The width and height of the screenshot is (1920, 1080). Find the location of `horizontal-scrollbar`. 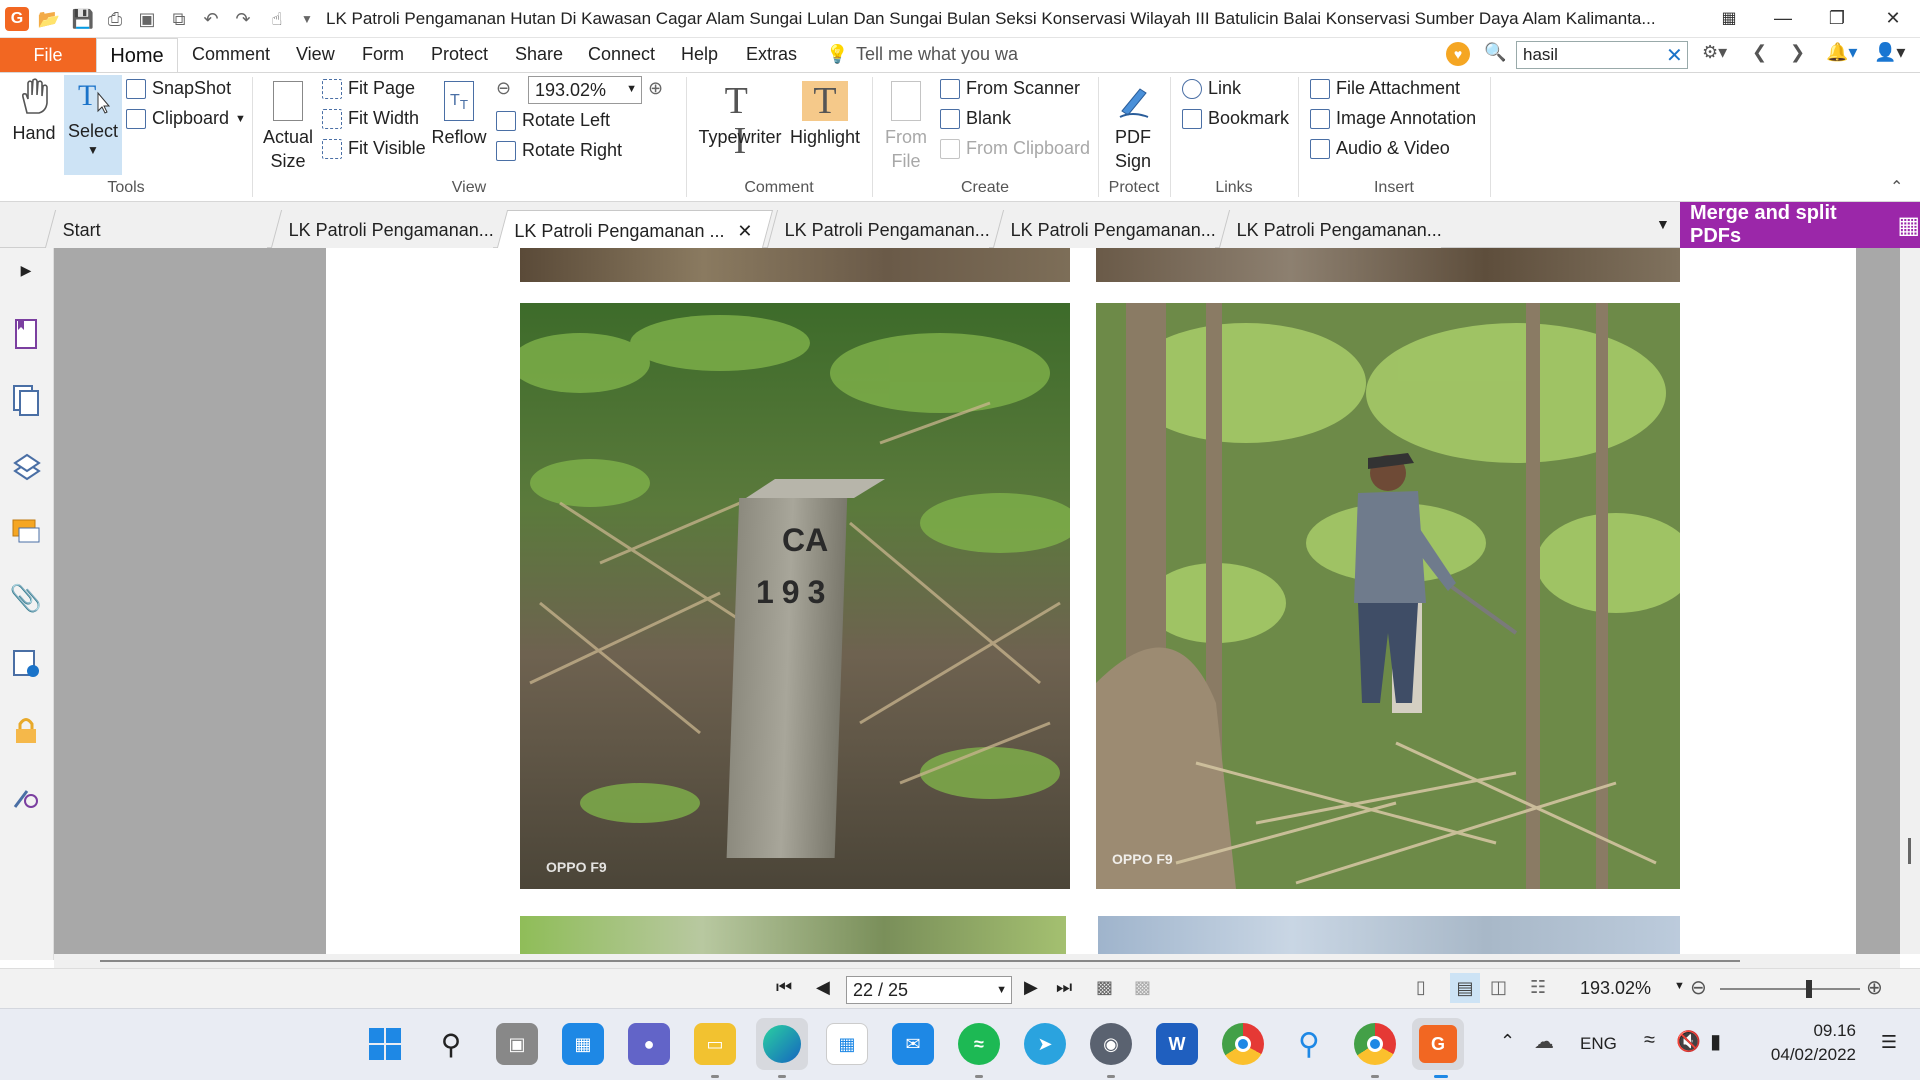

horizontal-scrollbar is located at coordinates (977, 961).